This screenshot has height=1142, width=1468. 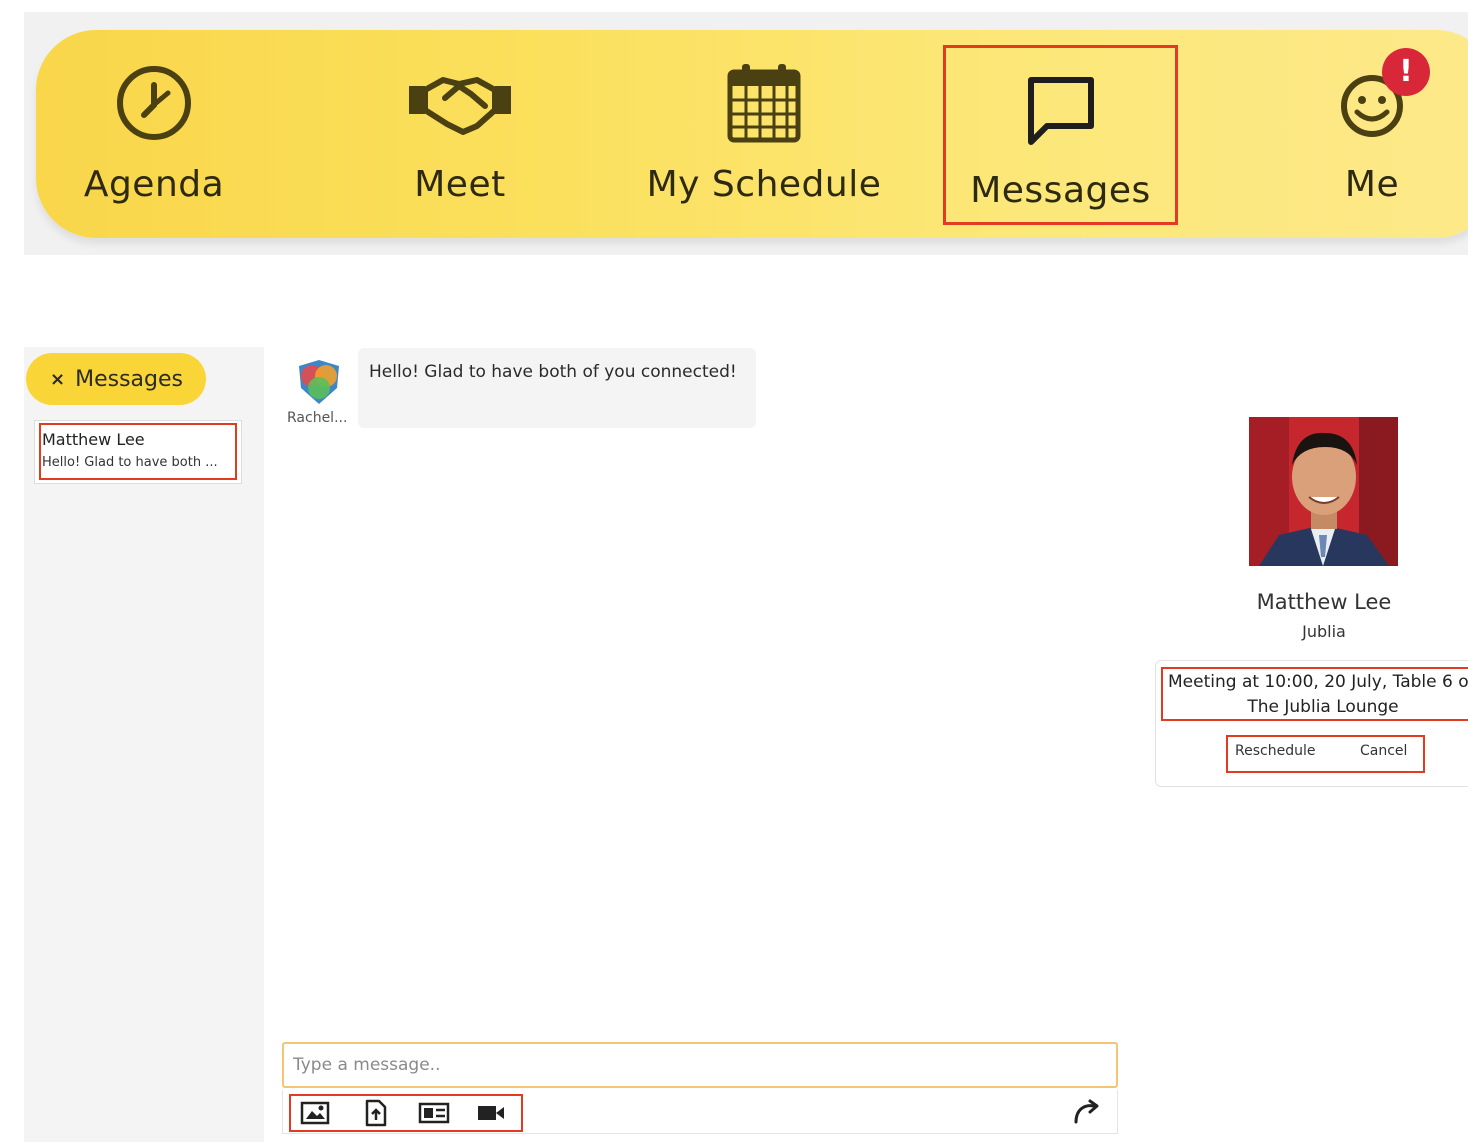 I want to click on calendar-icon, so click(x=764, y=103).